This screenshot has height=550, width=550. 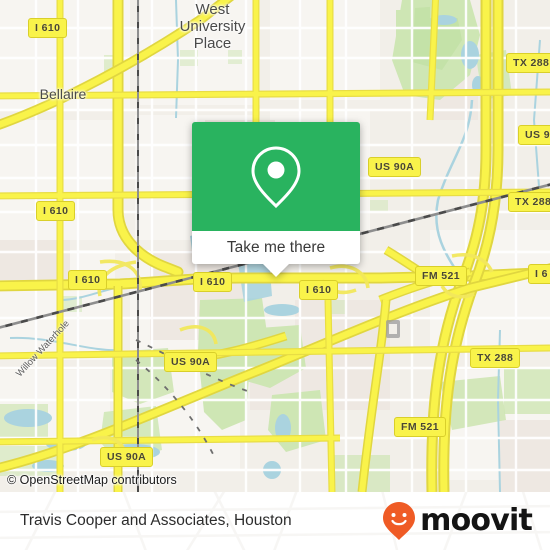 I want to click on shield-i-610-se: I 610, so click(x=319, y=290).